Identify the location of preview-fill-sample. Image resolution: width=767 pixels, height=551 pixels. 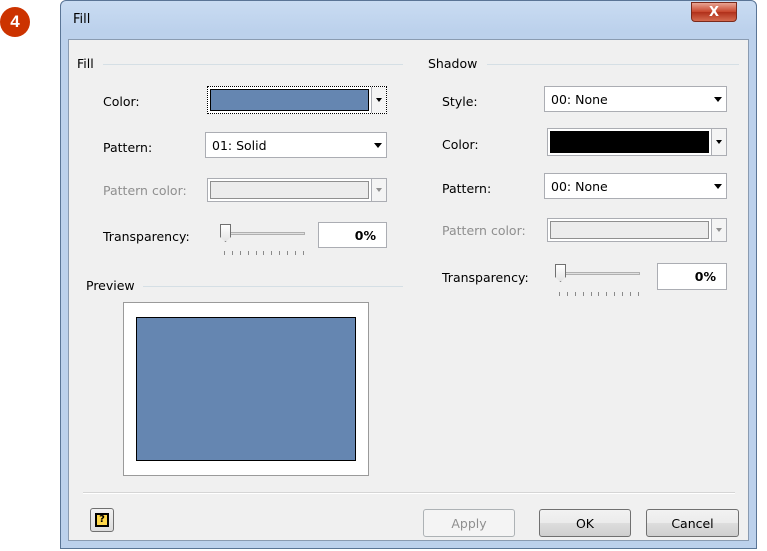
(246, 389).